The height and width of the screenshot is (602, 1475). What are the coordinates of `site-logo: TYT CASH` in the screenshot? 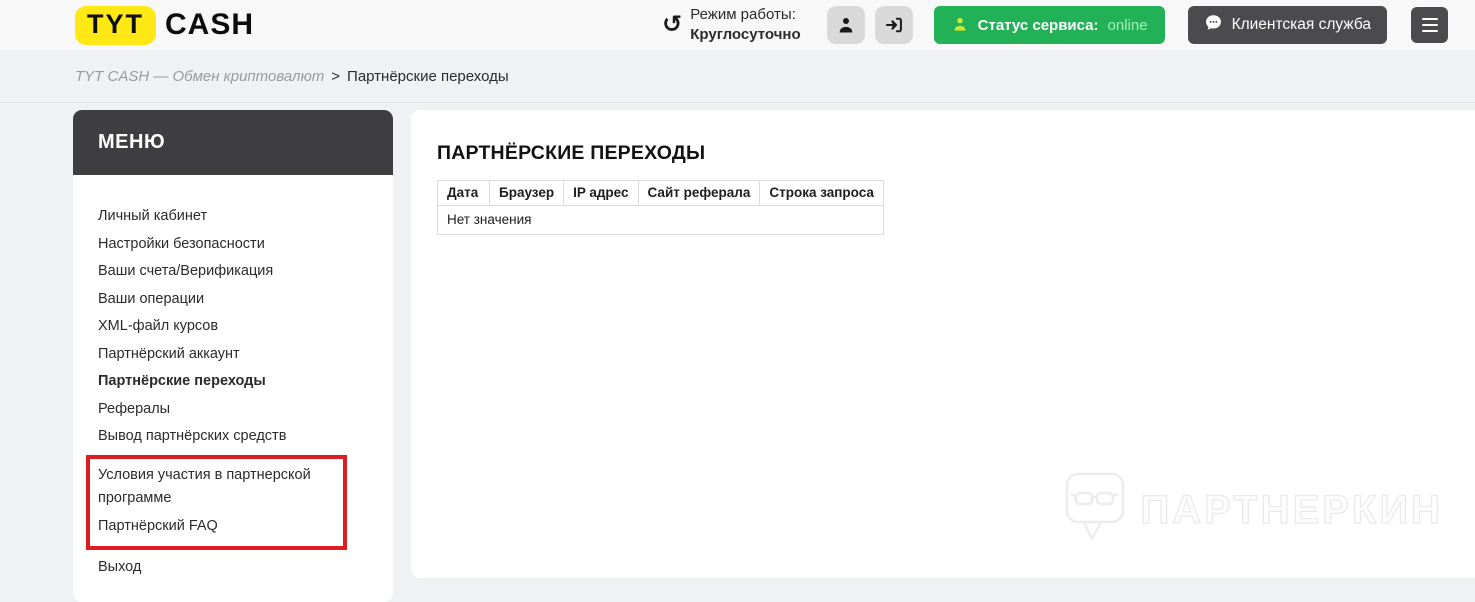 It's located at (165, 25).